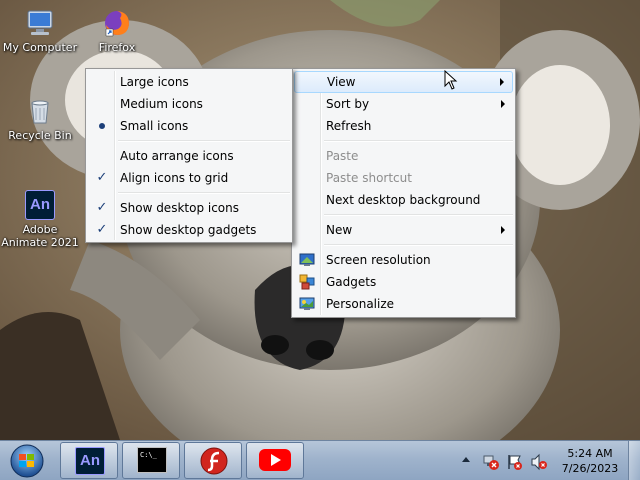  I want to click on adobe-flash-icon, so click(214, 461).